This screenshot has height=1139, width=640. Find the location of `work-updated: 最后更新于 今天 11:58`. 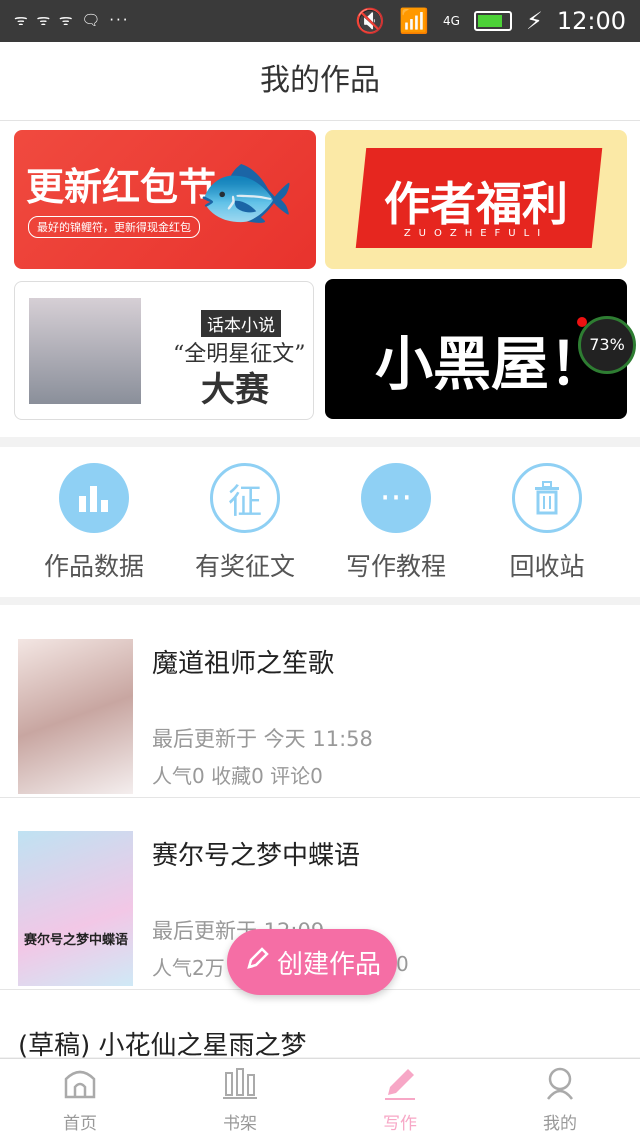

work-updated: 最后更新于 今天 11:58 is located at coordinates (262, 739).